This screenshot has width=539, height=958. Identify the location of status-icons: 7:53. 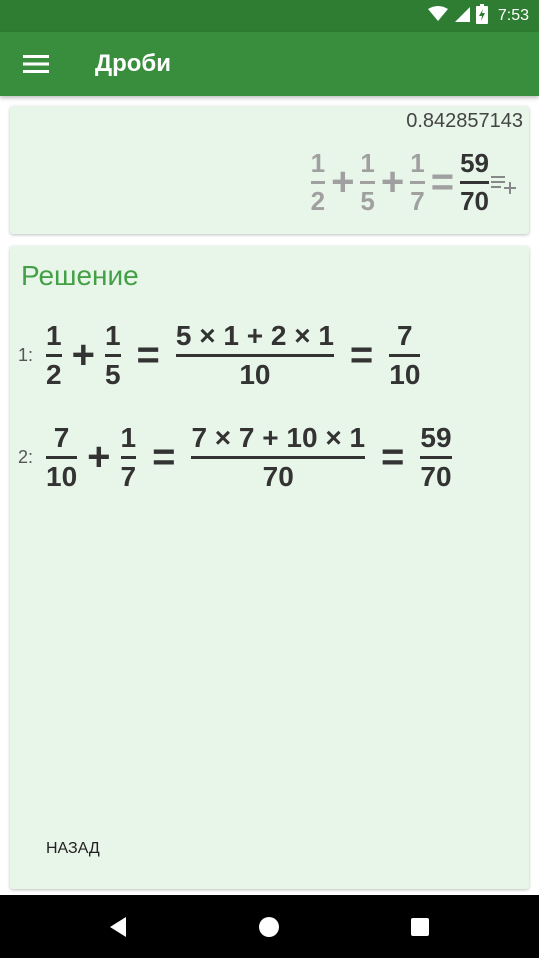
(478, 16).